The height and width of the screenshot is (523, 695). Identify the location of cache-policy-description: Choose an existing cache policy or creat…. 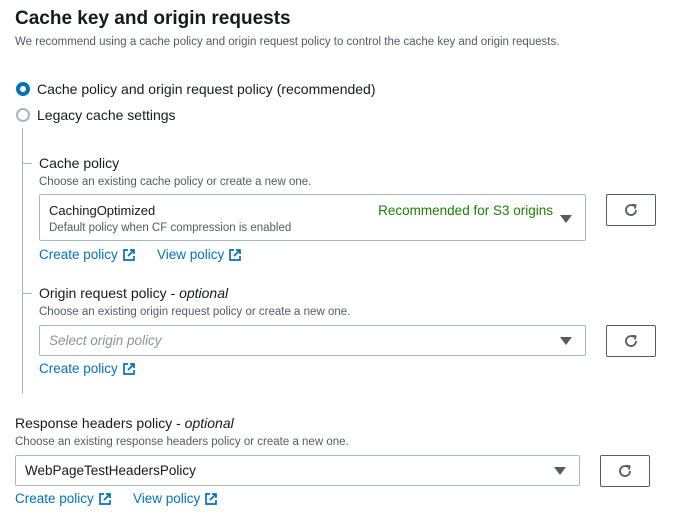
(175, 182).